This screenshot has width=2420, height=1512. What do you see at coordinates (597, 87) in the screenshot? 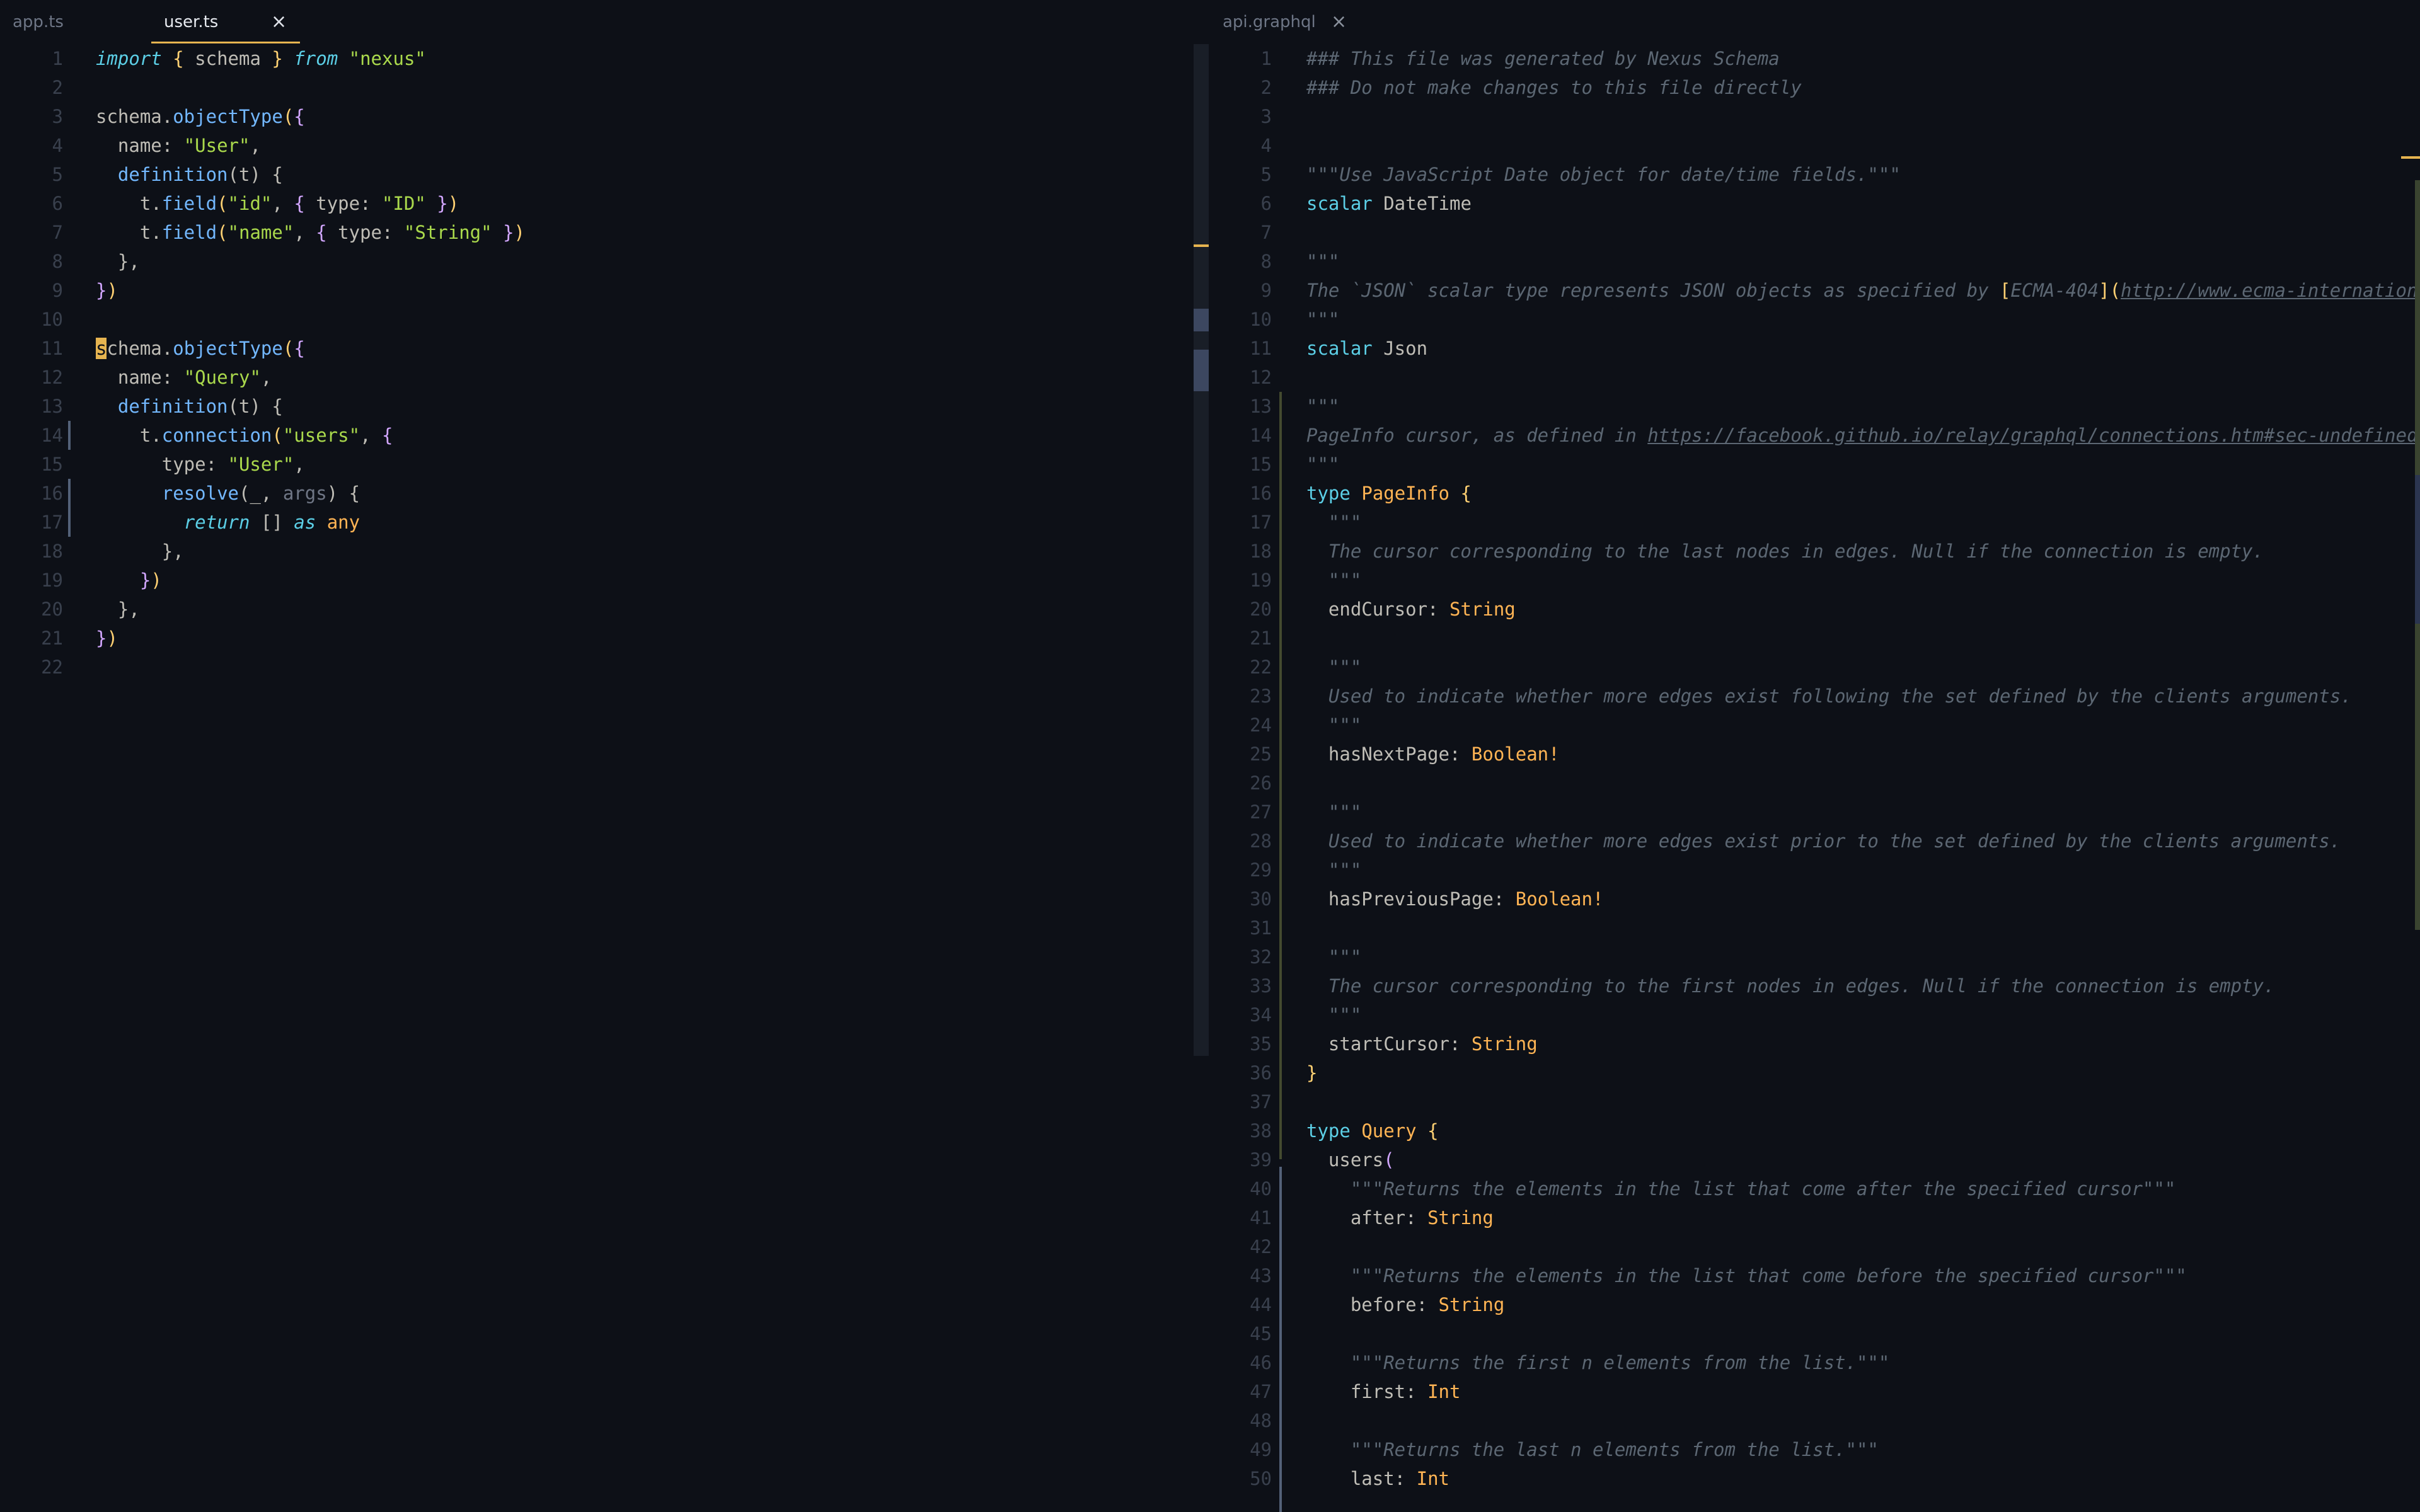
I see `code-line: 2` at bounding box center [597, 87].